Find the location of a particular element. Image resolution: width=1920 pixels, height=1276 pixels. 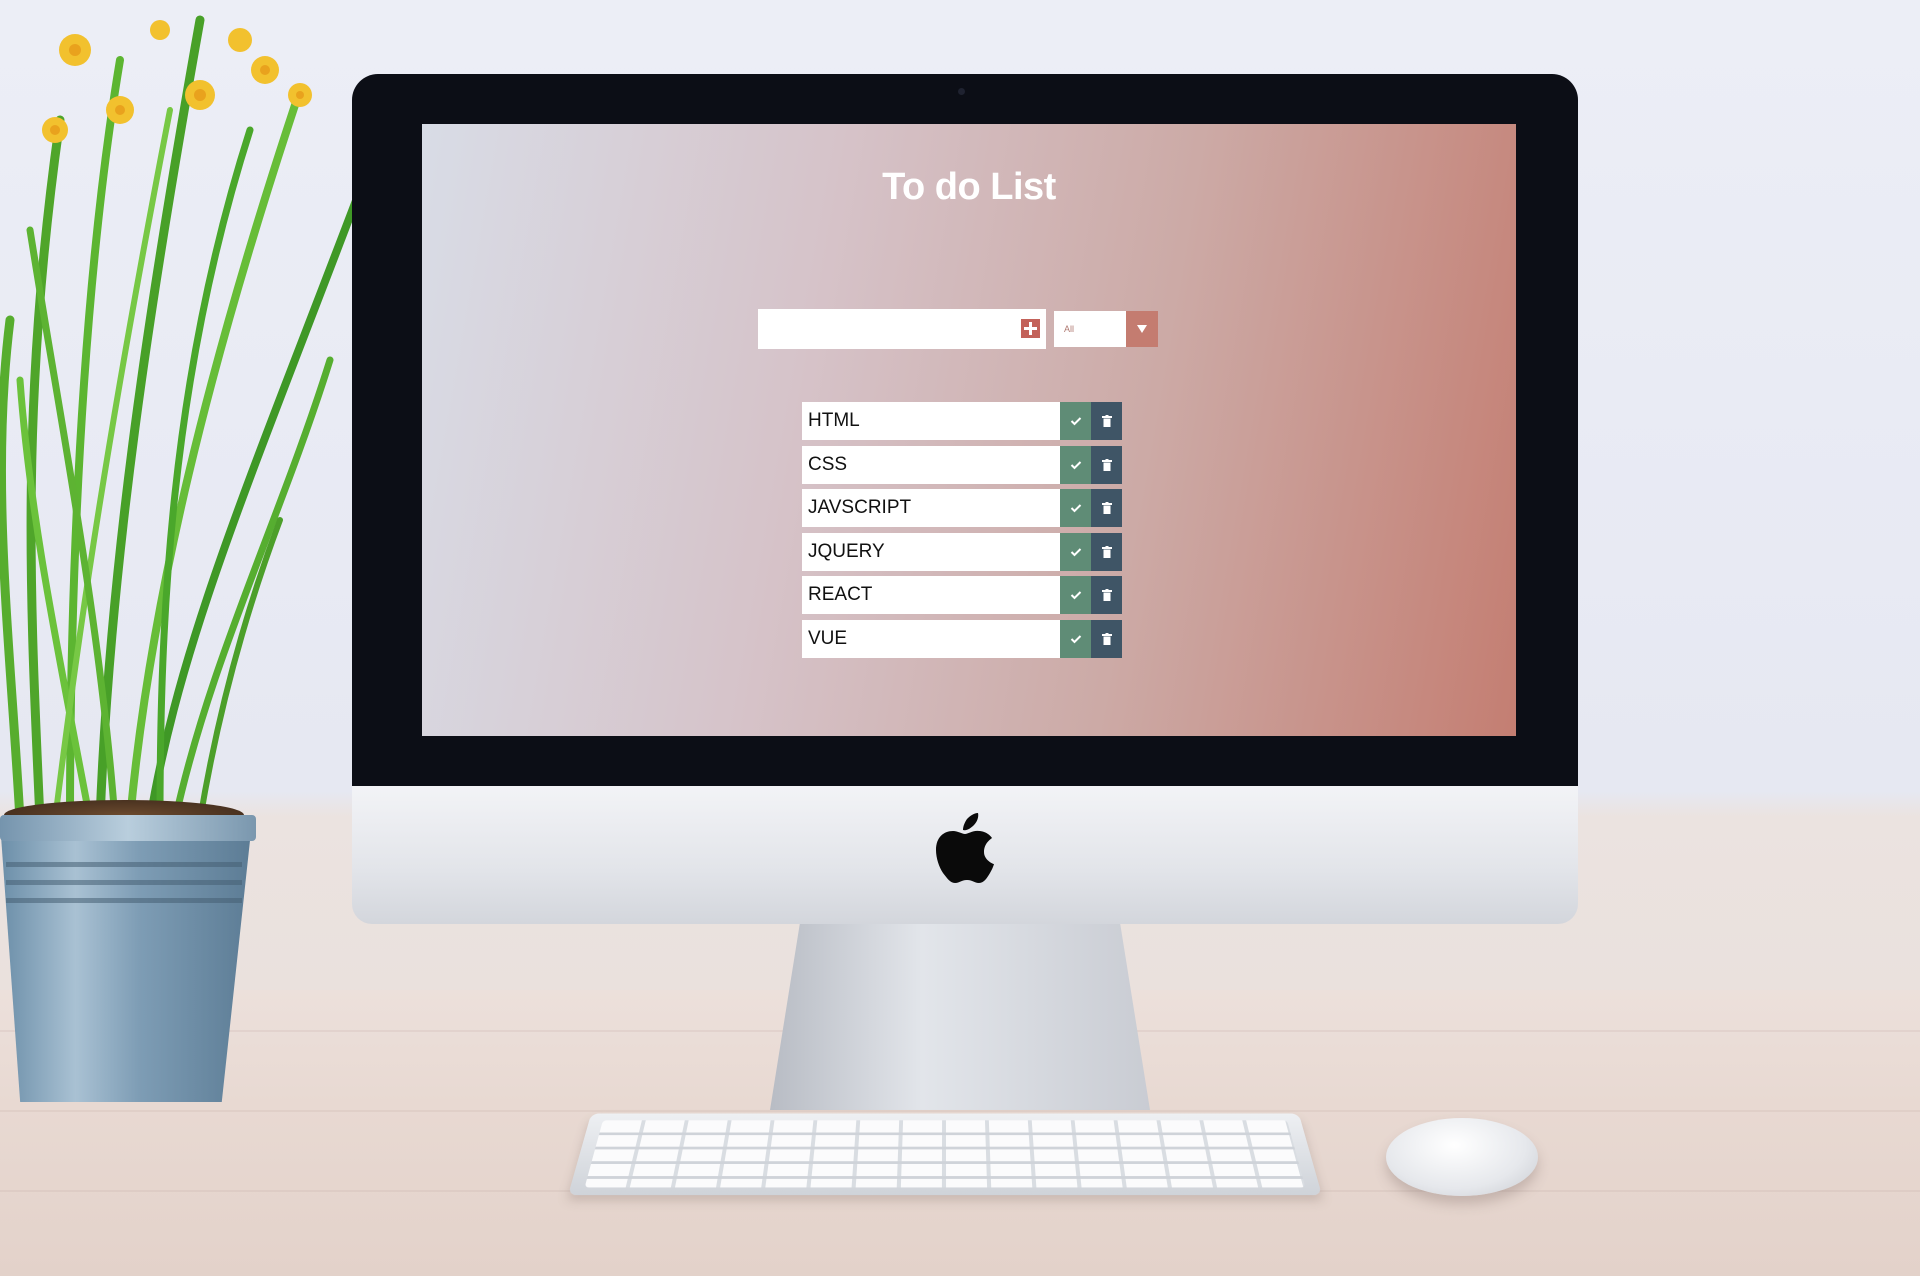

filter-dropdown-button is located at coordinates (1142, 329).